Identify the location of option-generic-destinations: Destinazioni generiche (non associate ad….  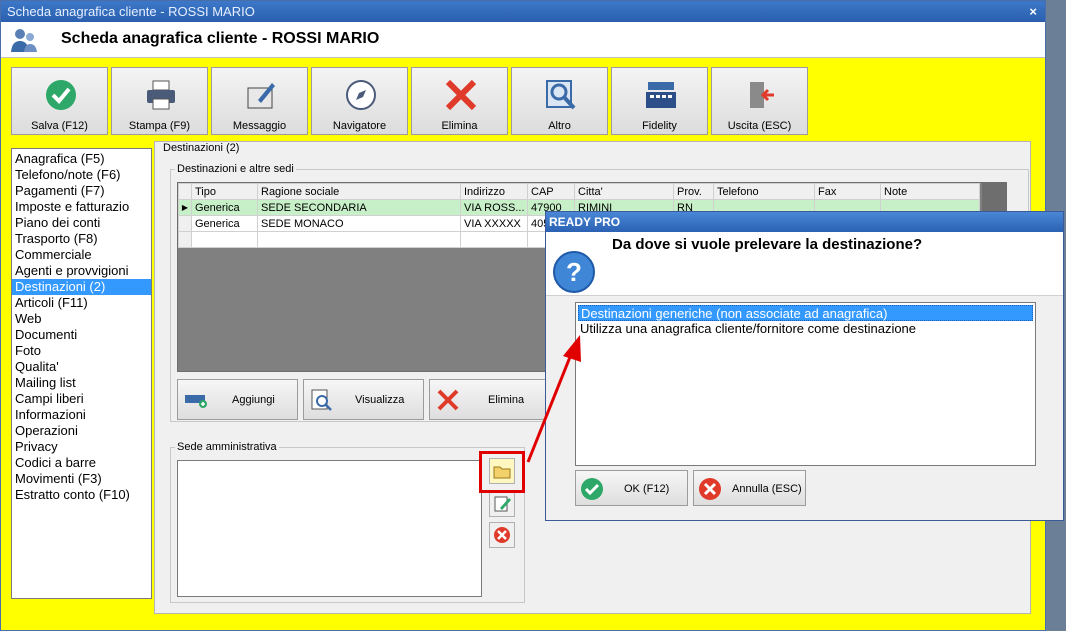
(805, 313).